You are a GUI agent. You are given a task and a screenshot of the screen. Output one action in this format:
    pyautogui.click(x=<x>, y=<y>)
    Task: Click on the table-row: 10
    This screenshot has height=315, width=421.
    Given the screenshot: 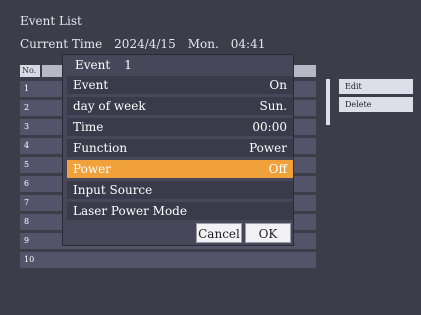 What is the action you would take?
    pyautogui.click(x=168, y=260)
    